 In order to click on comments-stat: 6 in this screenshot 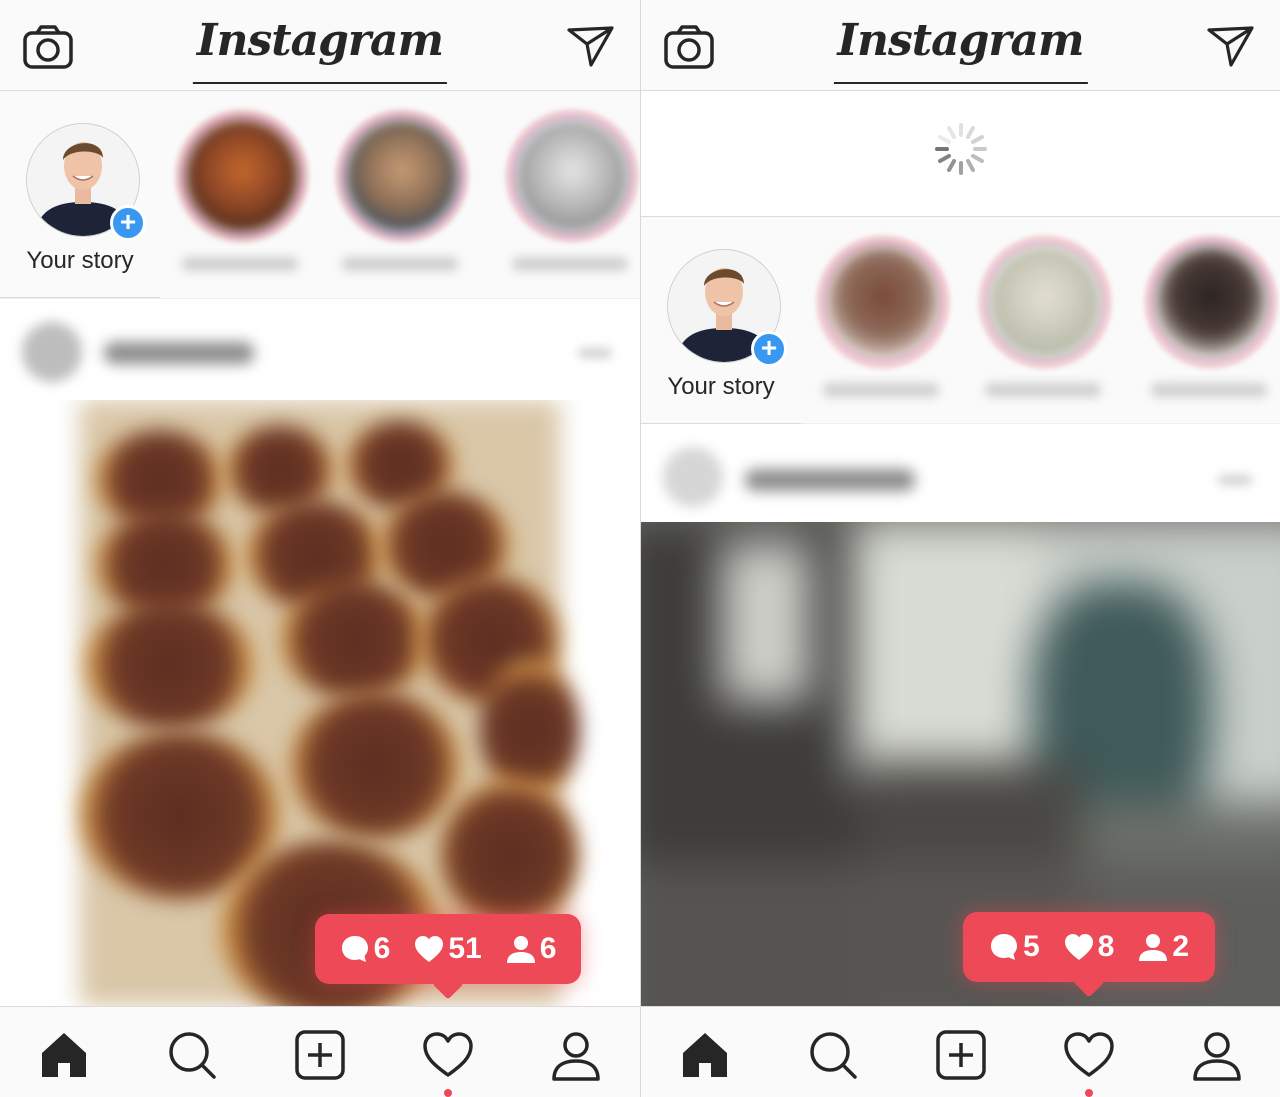, I will do `click(365, 949)`.